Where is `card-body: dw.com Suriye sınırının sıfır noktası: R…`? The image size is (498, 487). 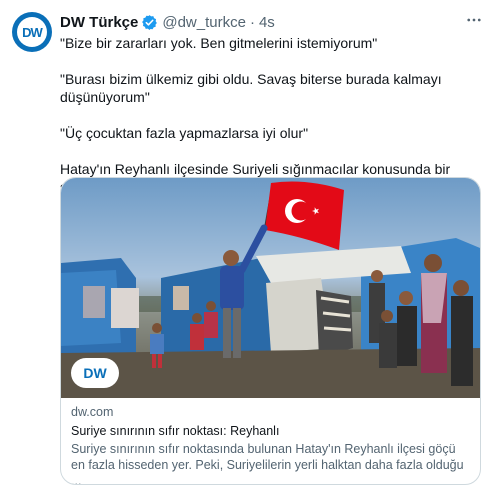
card-body: dw.com Suriye sınırının sıfır noktası: R… is located at coordinates (271, 444).